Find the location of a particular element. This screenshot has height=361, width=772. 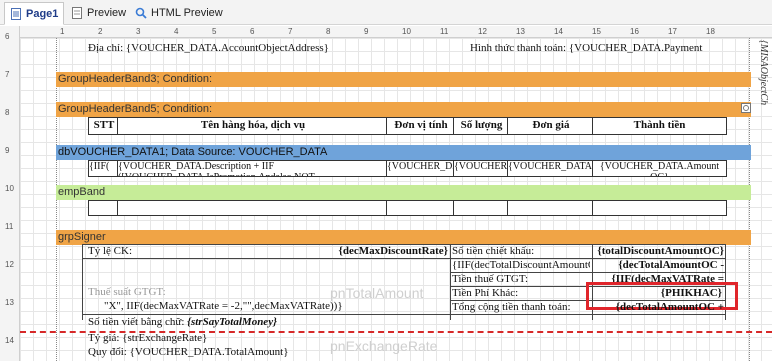

other-fee-label: Tiền Phí Khác: is located at coordinates (485, 293).